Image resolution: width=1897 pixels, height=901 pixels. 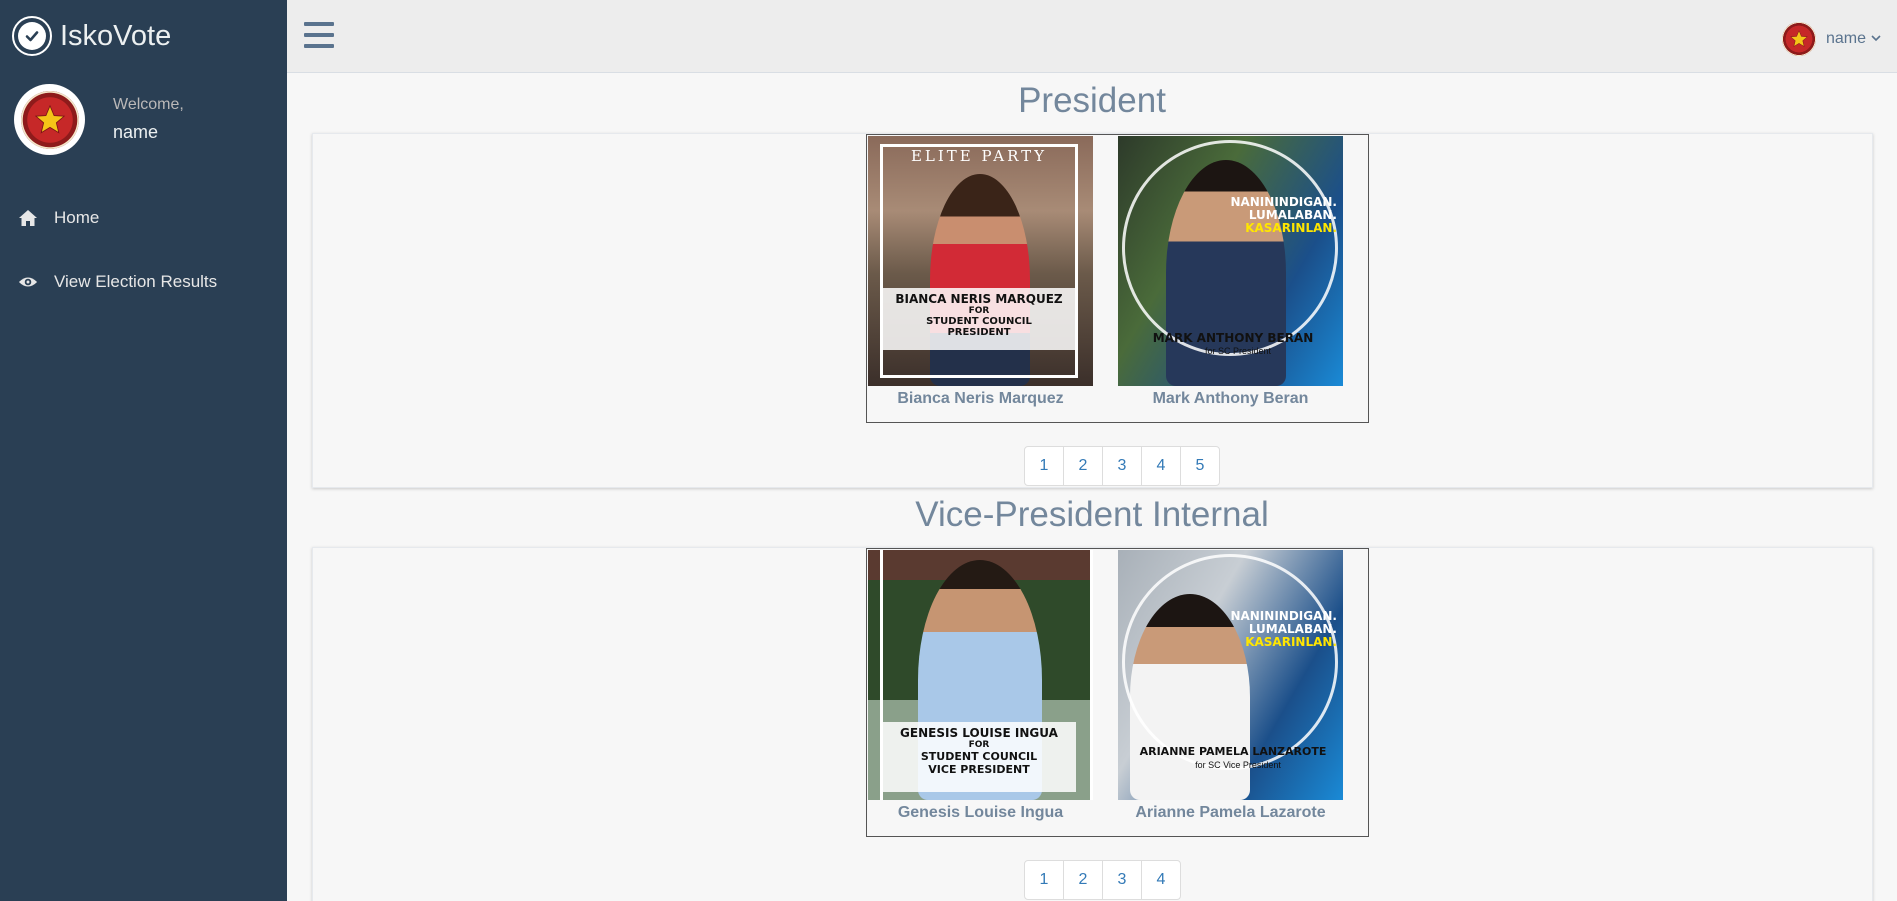 What do you see at coordinates (1230, 398) in the screenshot?
I see `candidate-name: Mark Anthony Beran` at bounding box center [1230, 398].